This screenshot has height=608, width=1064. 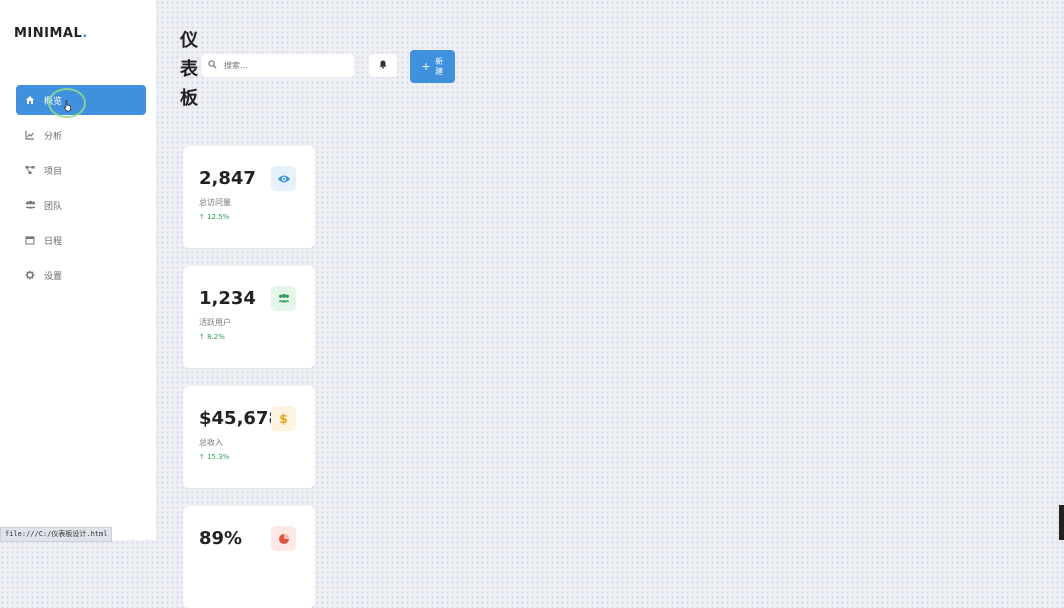 I want to click on sidebar-item-label: 分析, so click(x=53, y=136).